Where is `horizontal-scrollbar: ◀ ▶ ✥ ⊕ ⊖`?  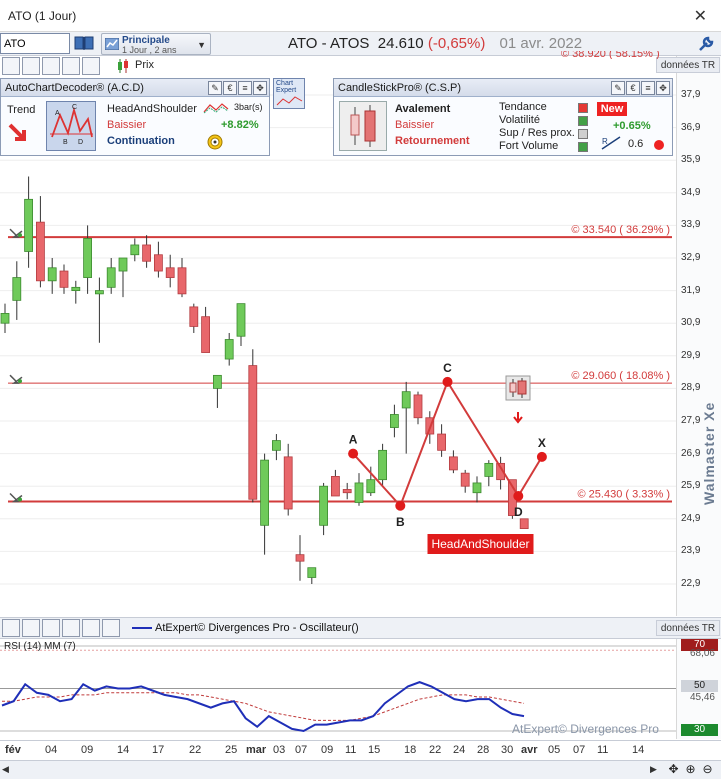
horizontal-scrollbar: ◀ ▶ ✥ ⊕ ⊖ is located at coordinates (360, 769).